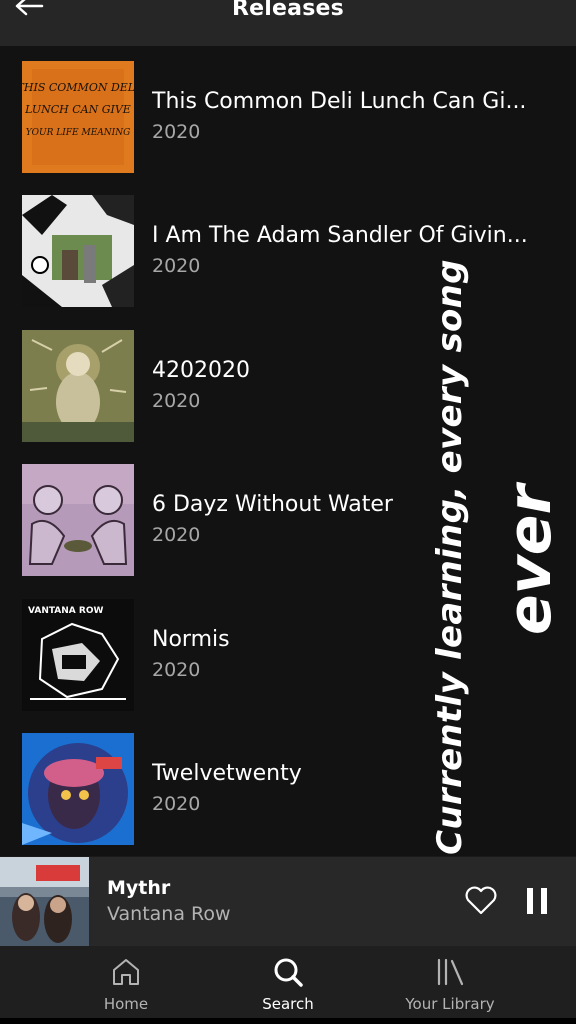  I want to click on cover-text-line: LUNCH CAN GIVE, so click(77, 109).